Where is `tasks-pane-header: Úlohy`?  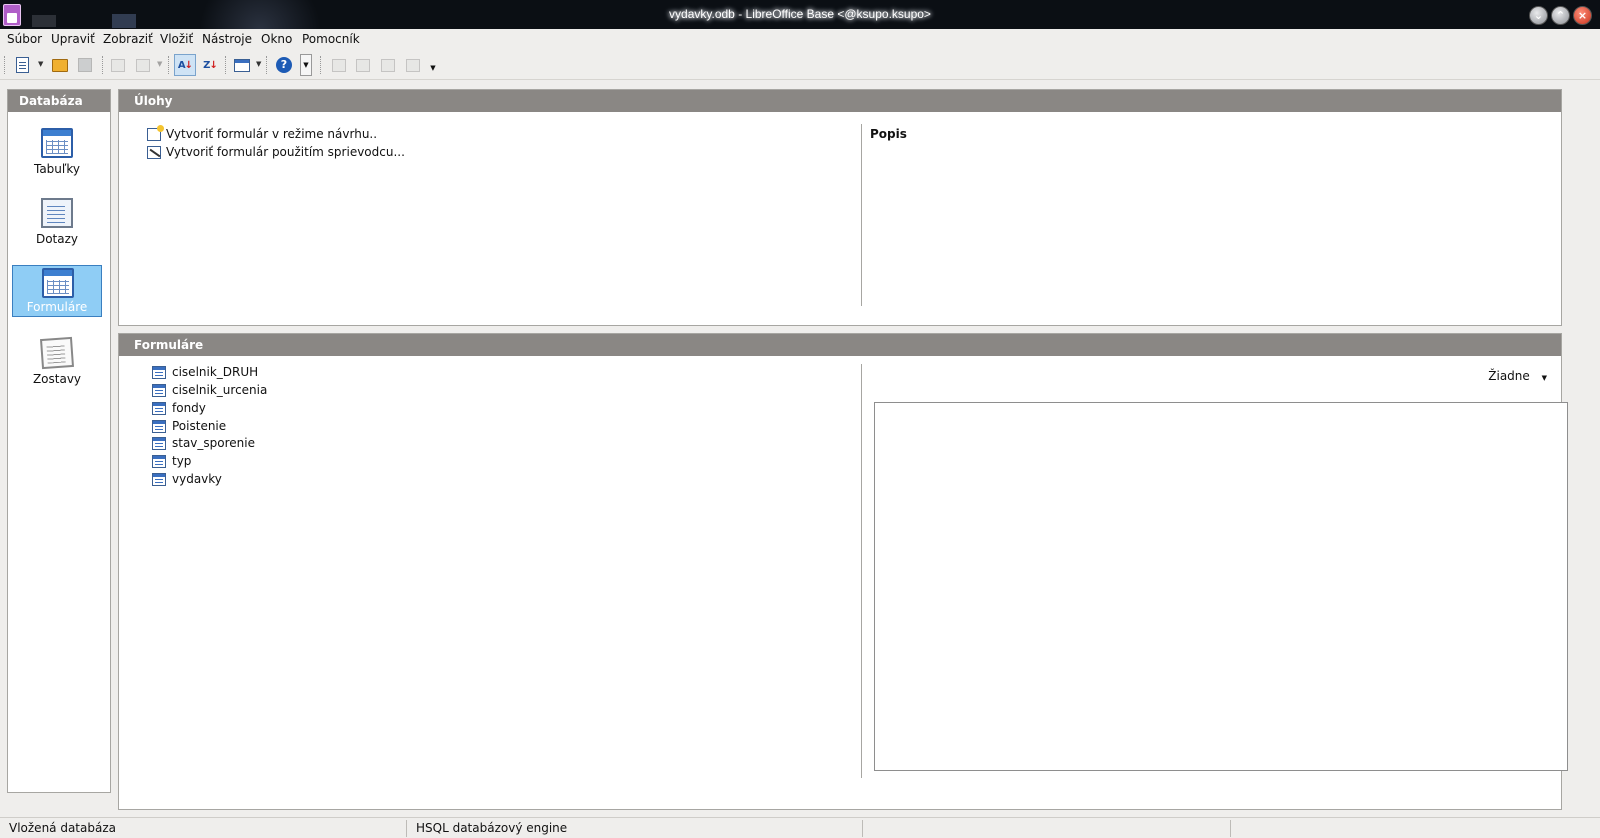 tasks-pane-header: Úlohy is located at coordinates (840, 101).